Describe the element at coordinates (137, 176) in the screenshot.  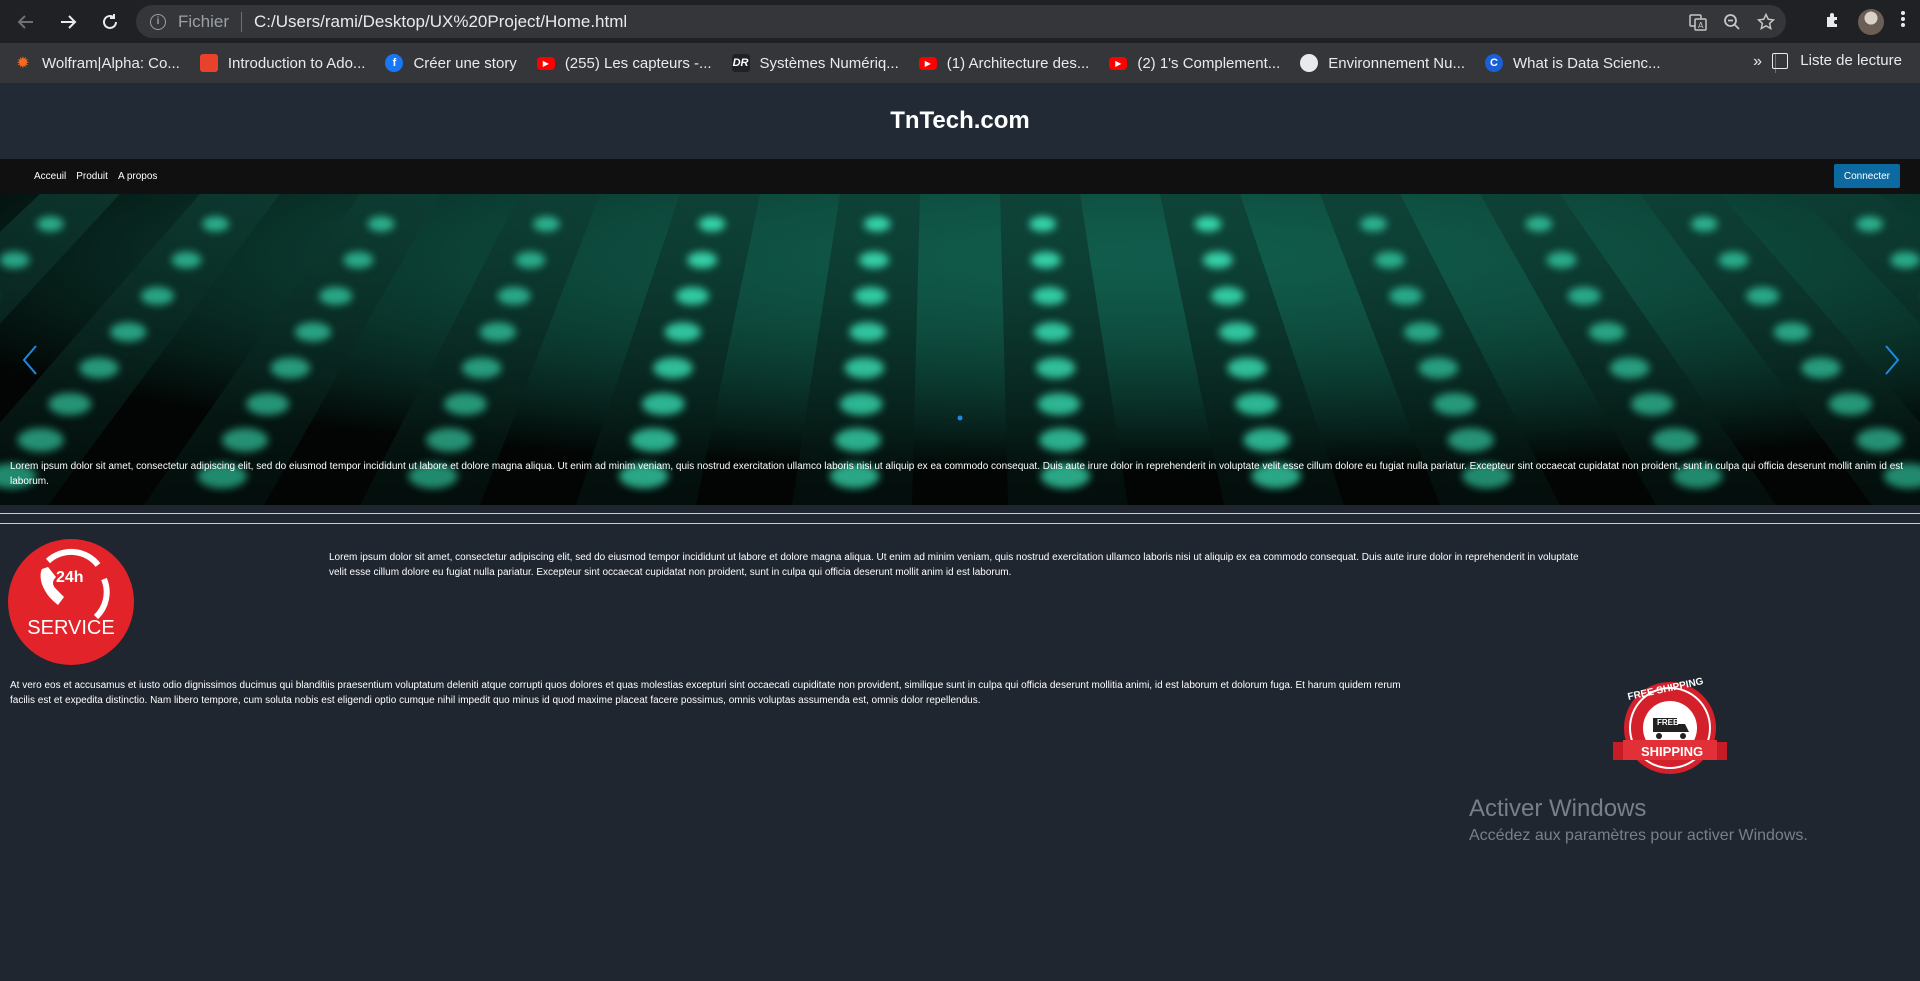
I see `nav-link-a-propos: A propos` at that location.